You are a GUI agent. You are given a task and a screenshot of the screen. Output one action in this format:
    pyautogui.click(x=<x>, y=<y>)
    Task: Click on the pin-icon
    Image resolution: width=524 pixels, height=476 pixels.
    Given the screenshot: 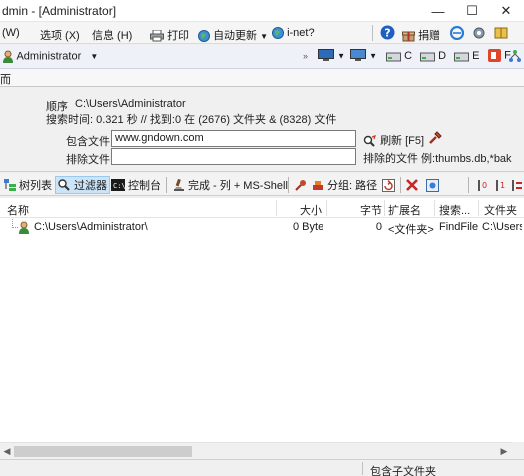 What is the action you would take?
    pyautogui.click(x=300, y=185)
    